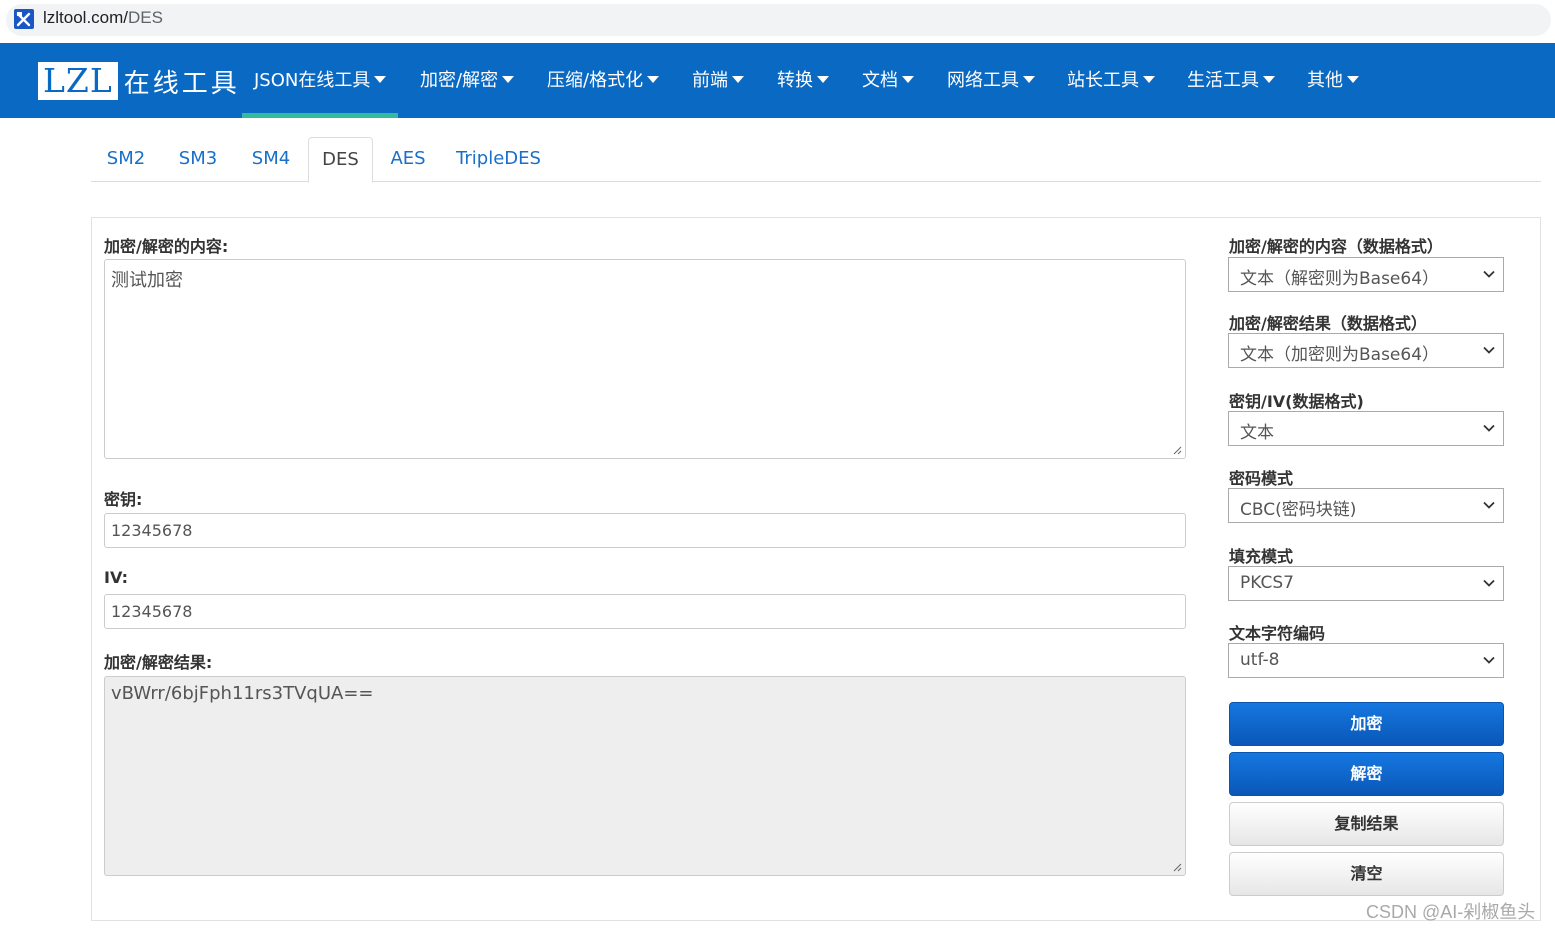 The width and height of the screenshot is (1555, 928). What do you see at coordinates (1277, 633) in the screenshot?
I see `charset-label: 文本字符编码` at bounding box center [1277, 633].